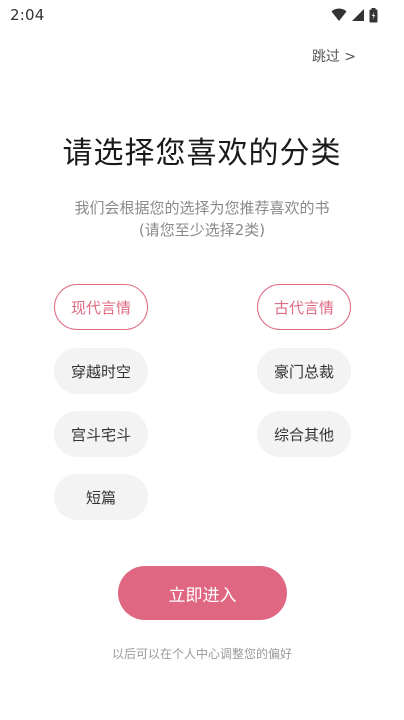  Describe the element at coordinates (201, 654) in the screenshot. I see `footer-note: 以后可以在个人中心调整您的偏好` at that location.